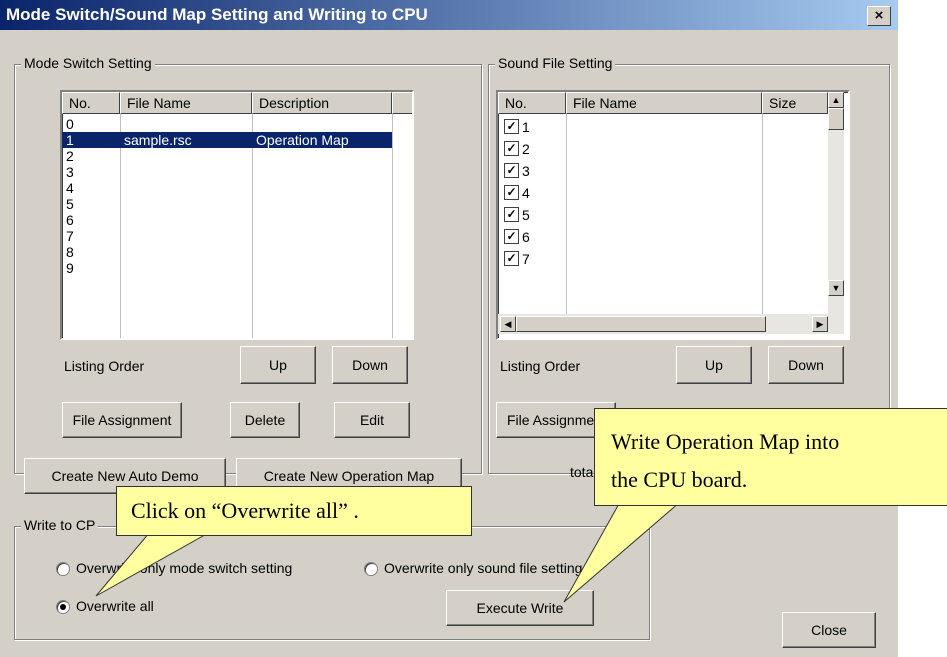 The width and height of the screenshot is (947, 657). Describe the element at coordinates (664, 103) in the screenshot. I see `sound-column-header-file-name: File Name` at that location.